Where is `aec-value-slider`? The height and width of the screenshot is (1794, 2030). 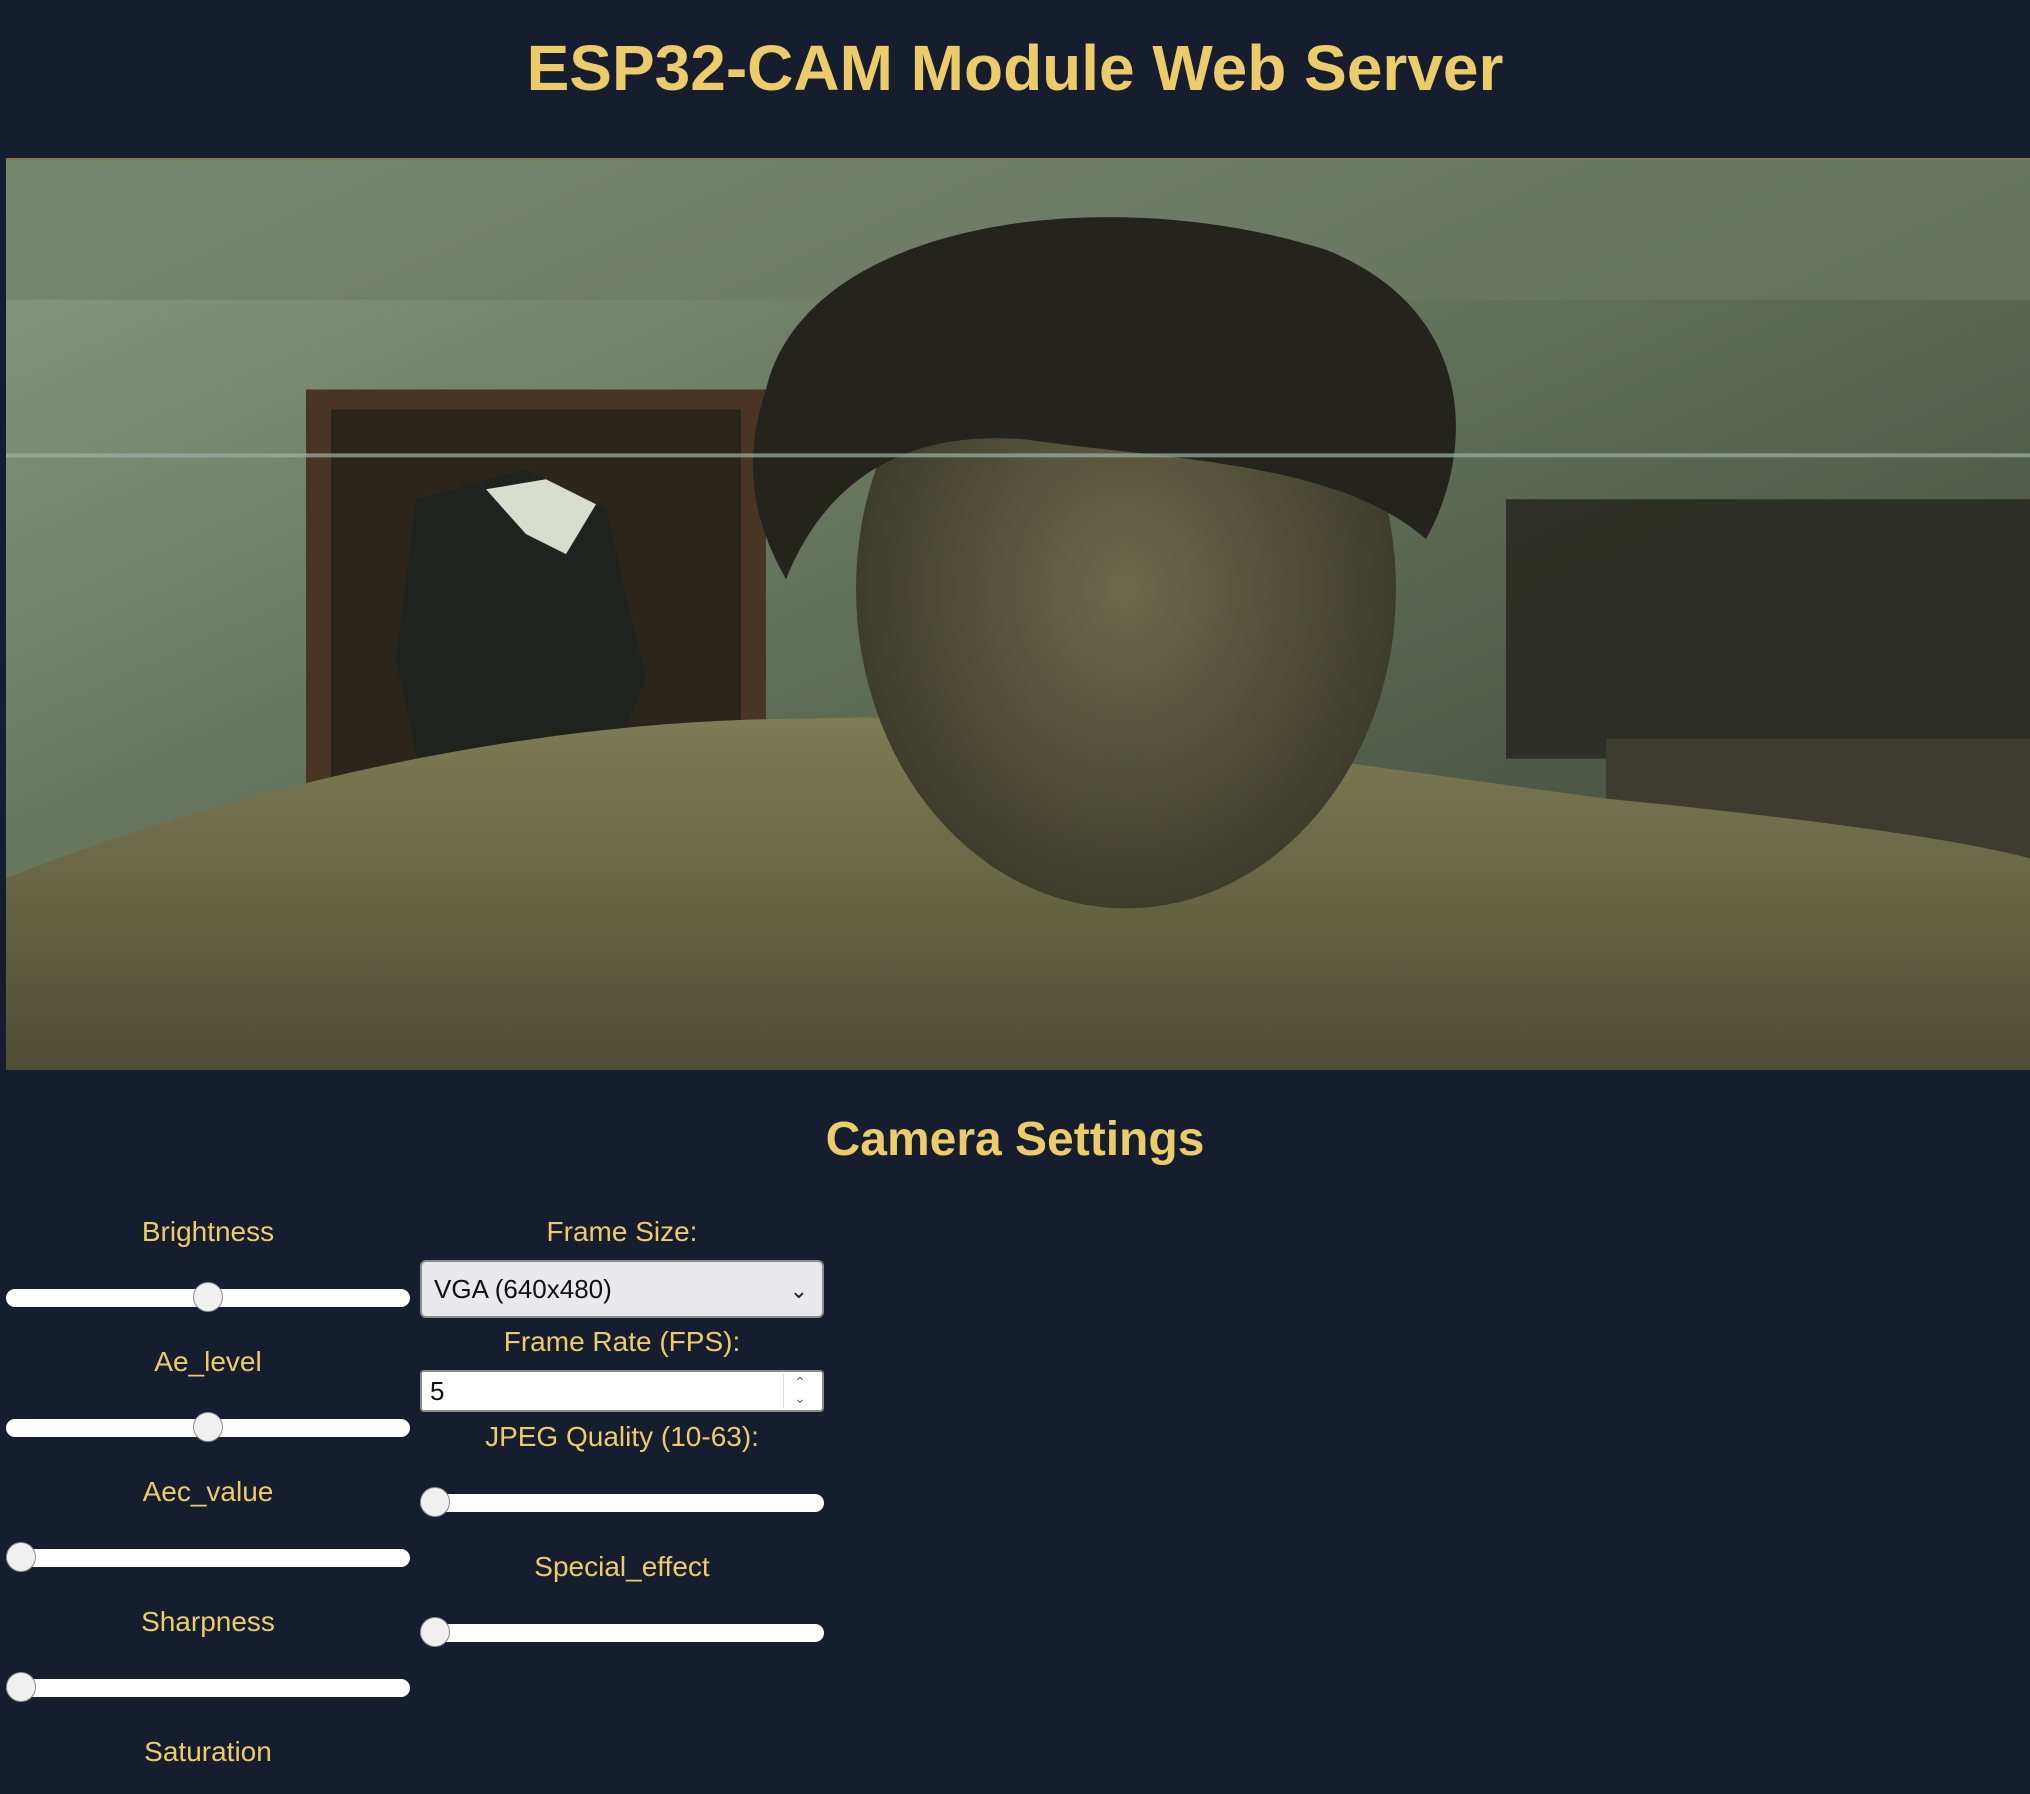
aec-value-slider is located at coordinates (208, 1558).